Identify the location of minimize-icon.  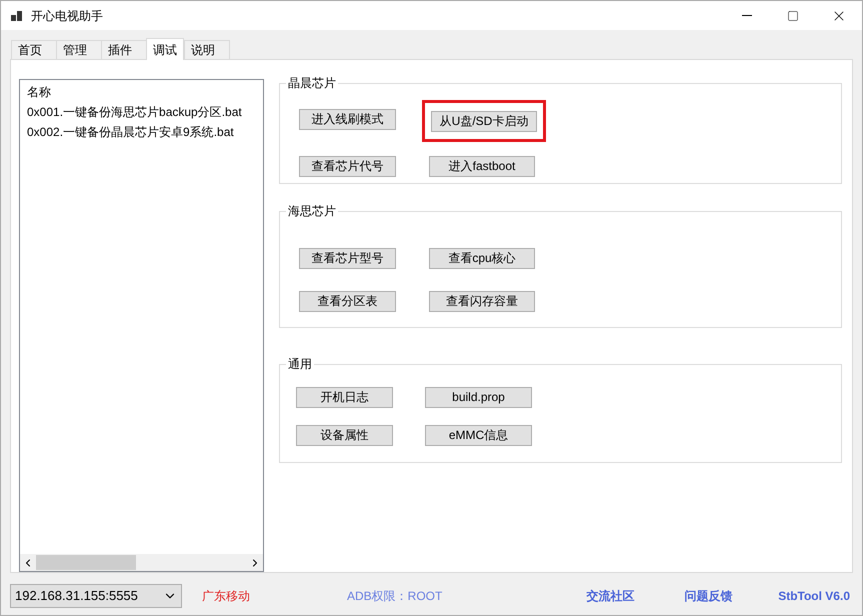
(747, 15).